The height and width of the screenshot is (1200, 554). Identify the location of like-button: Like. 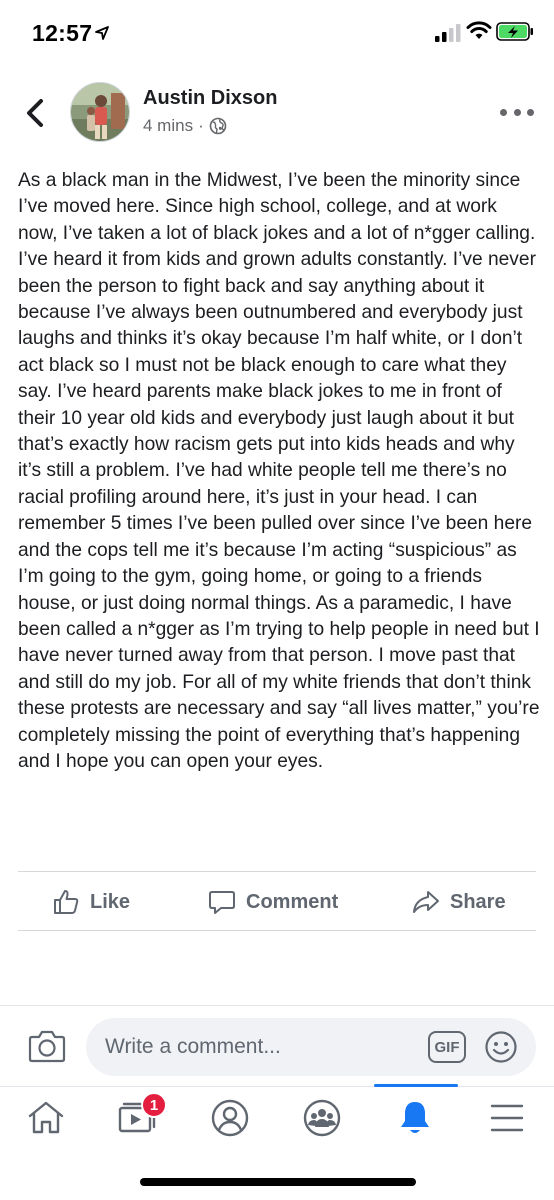
(91, 902).